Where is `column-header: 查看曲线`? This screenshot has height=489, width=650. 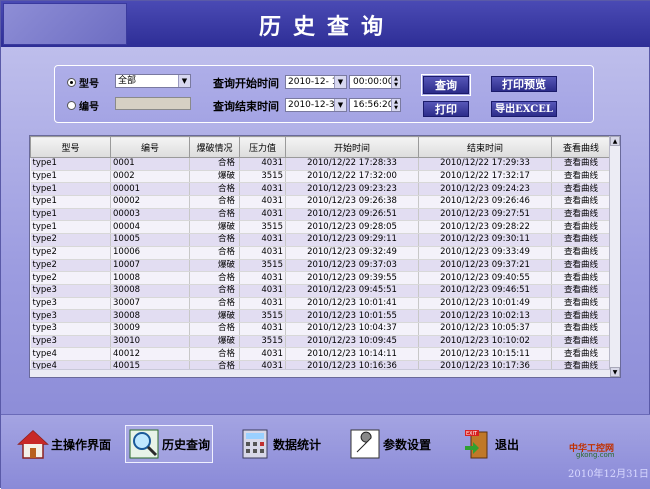 column-header: 查看曲线 is located at coordinates (581, 147).